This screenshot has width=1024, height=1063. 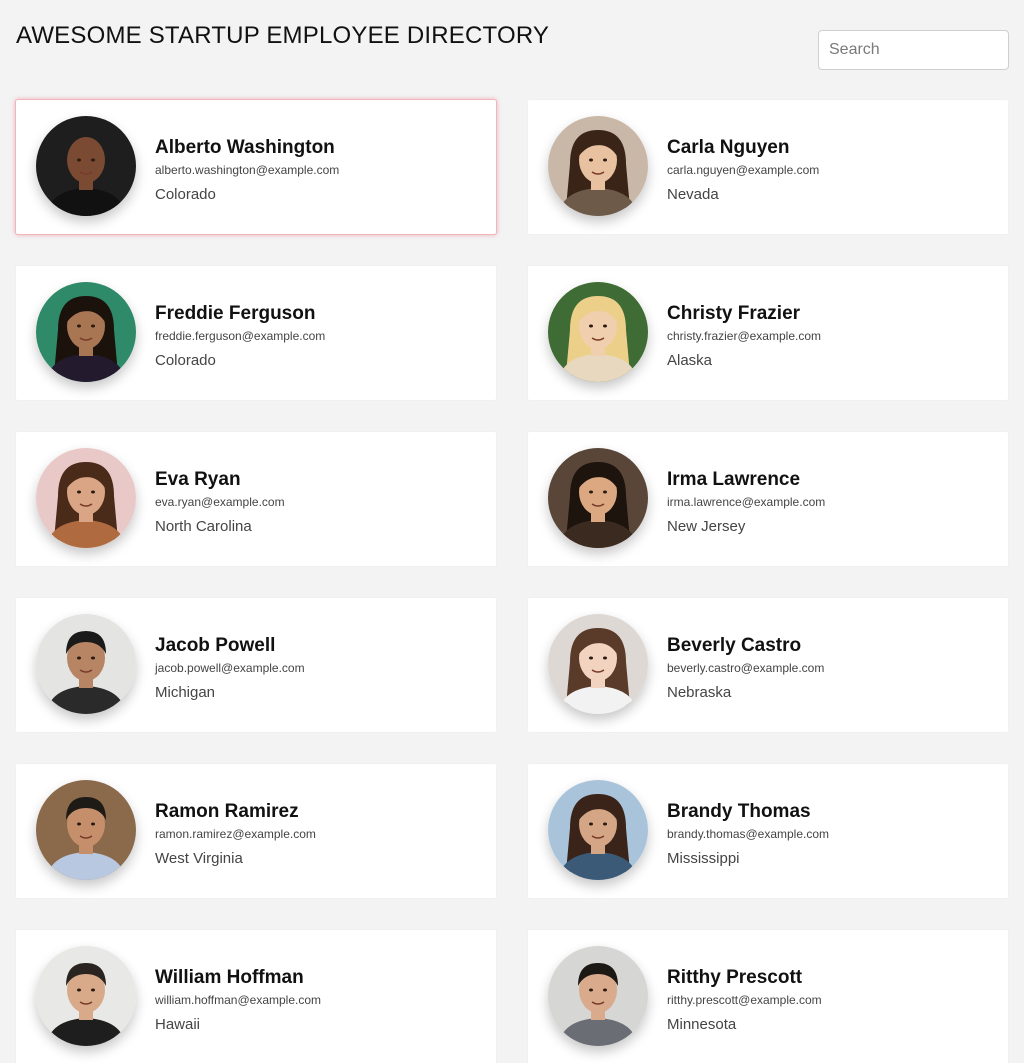 I want to click on employee-name: Alberto Washington, so click(x=245, y=147).